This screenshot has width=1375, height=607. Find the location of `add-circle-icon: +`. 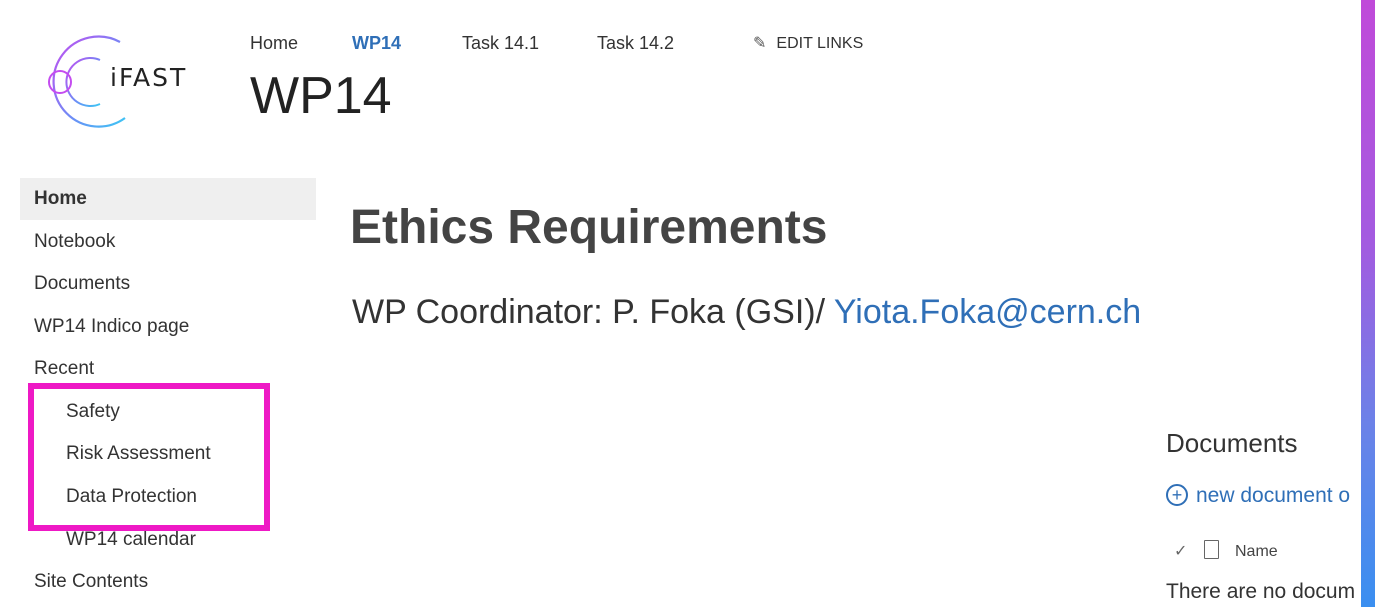

add-circle-icon: + is located at coordinates (1177, 495).